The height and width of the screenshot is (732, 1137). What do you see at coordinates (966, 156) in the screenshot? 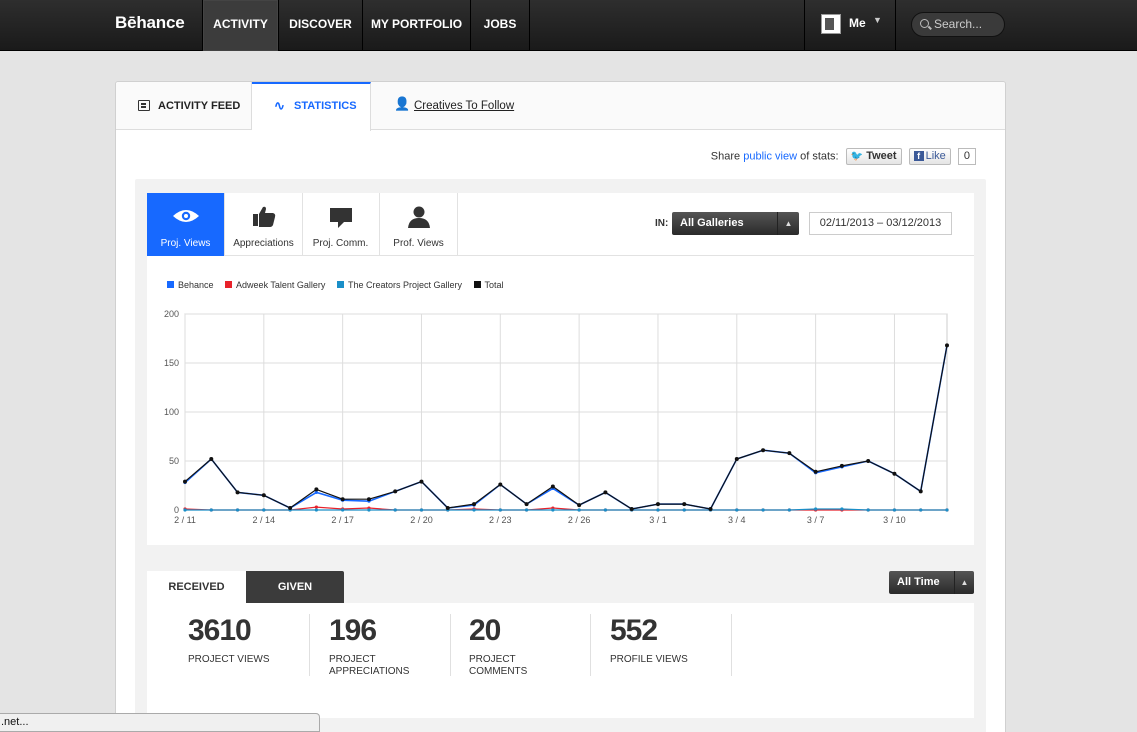
I see `like-count: 0` at bounding box center [966, 156].